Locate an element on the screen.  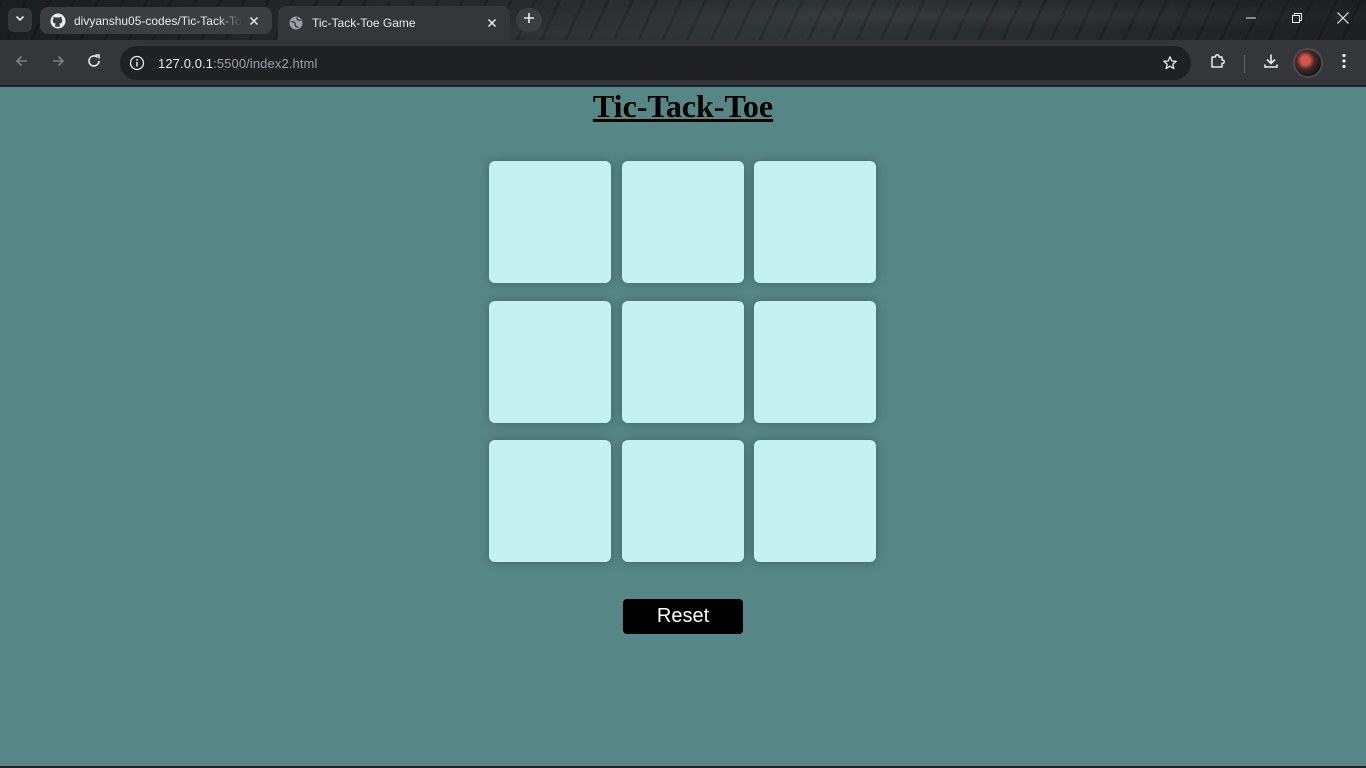
back-button is located at coordinates (22, 63).